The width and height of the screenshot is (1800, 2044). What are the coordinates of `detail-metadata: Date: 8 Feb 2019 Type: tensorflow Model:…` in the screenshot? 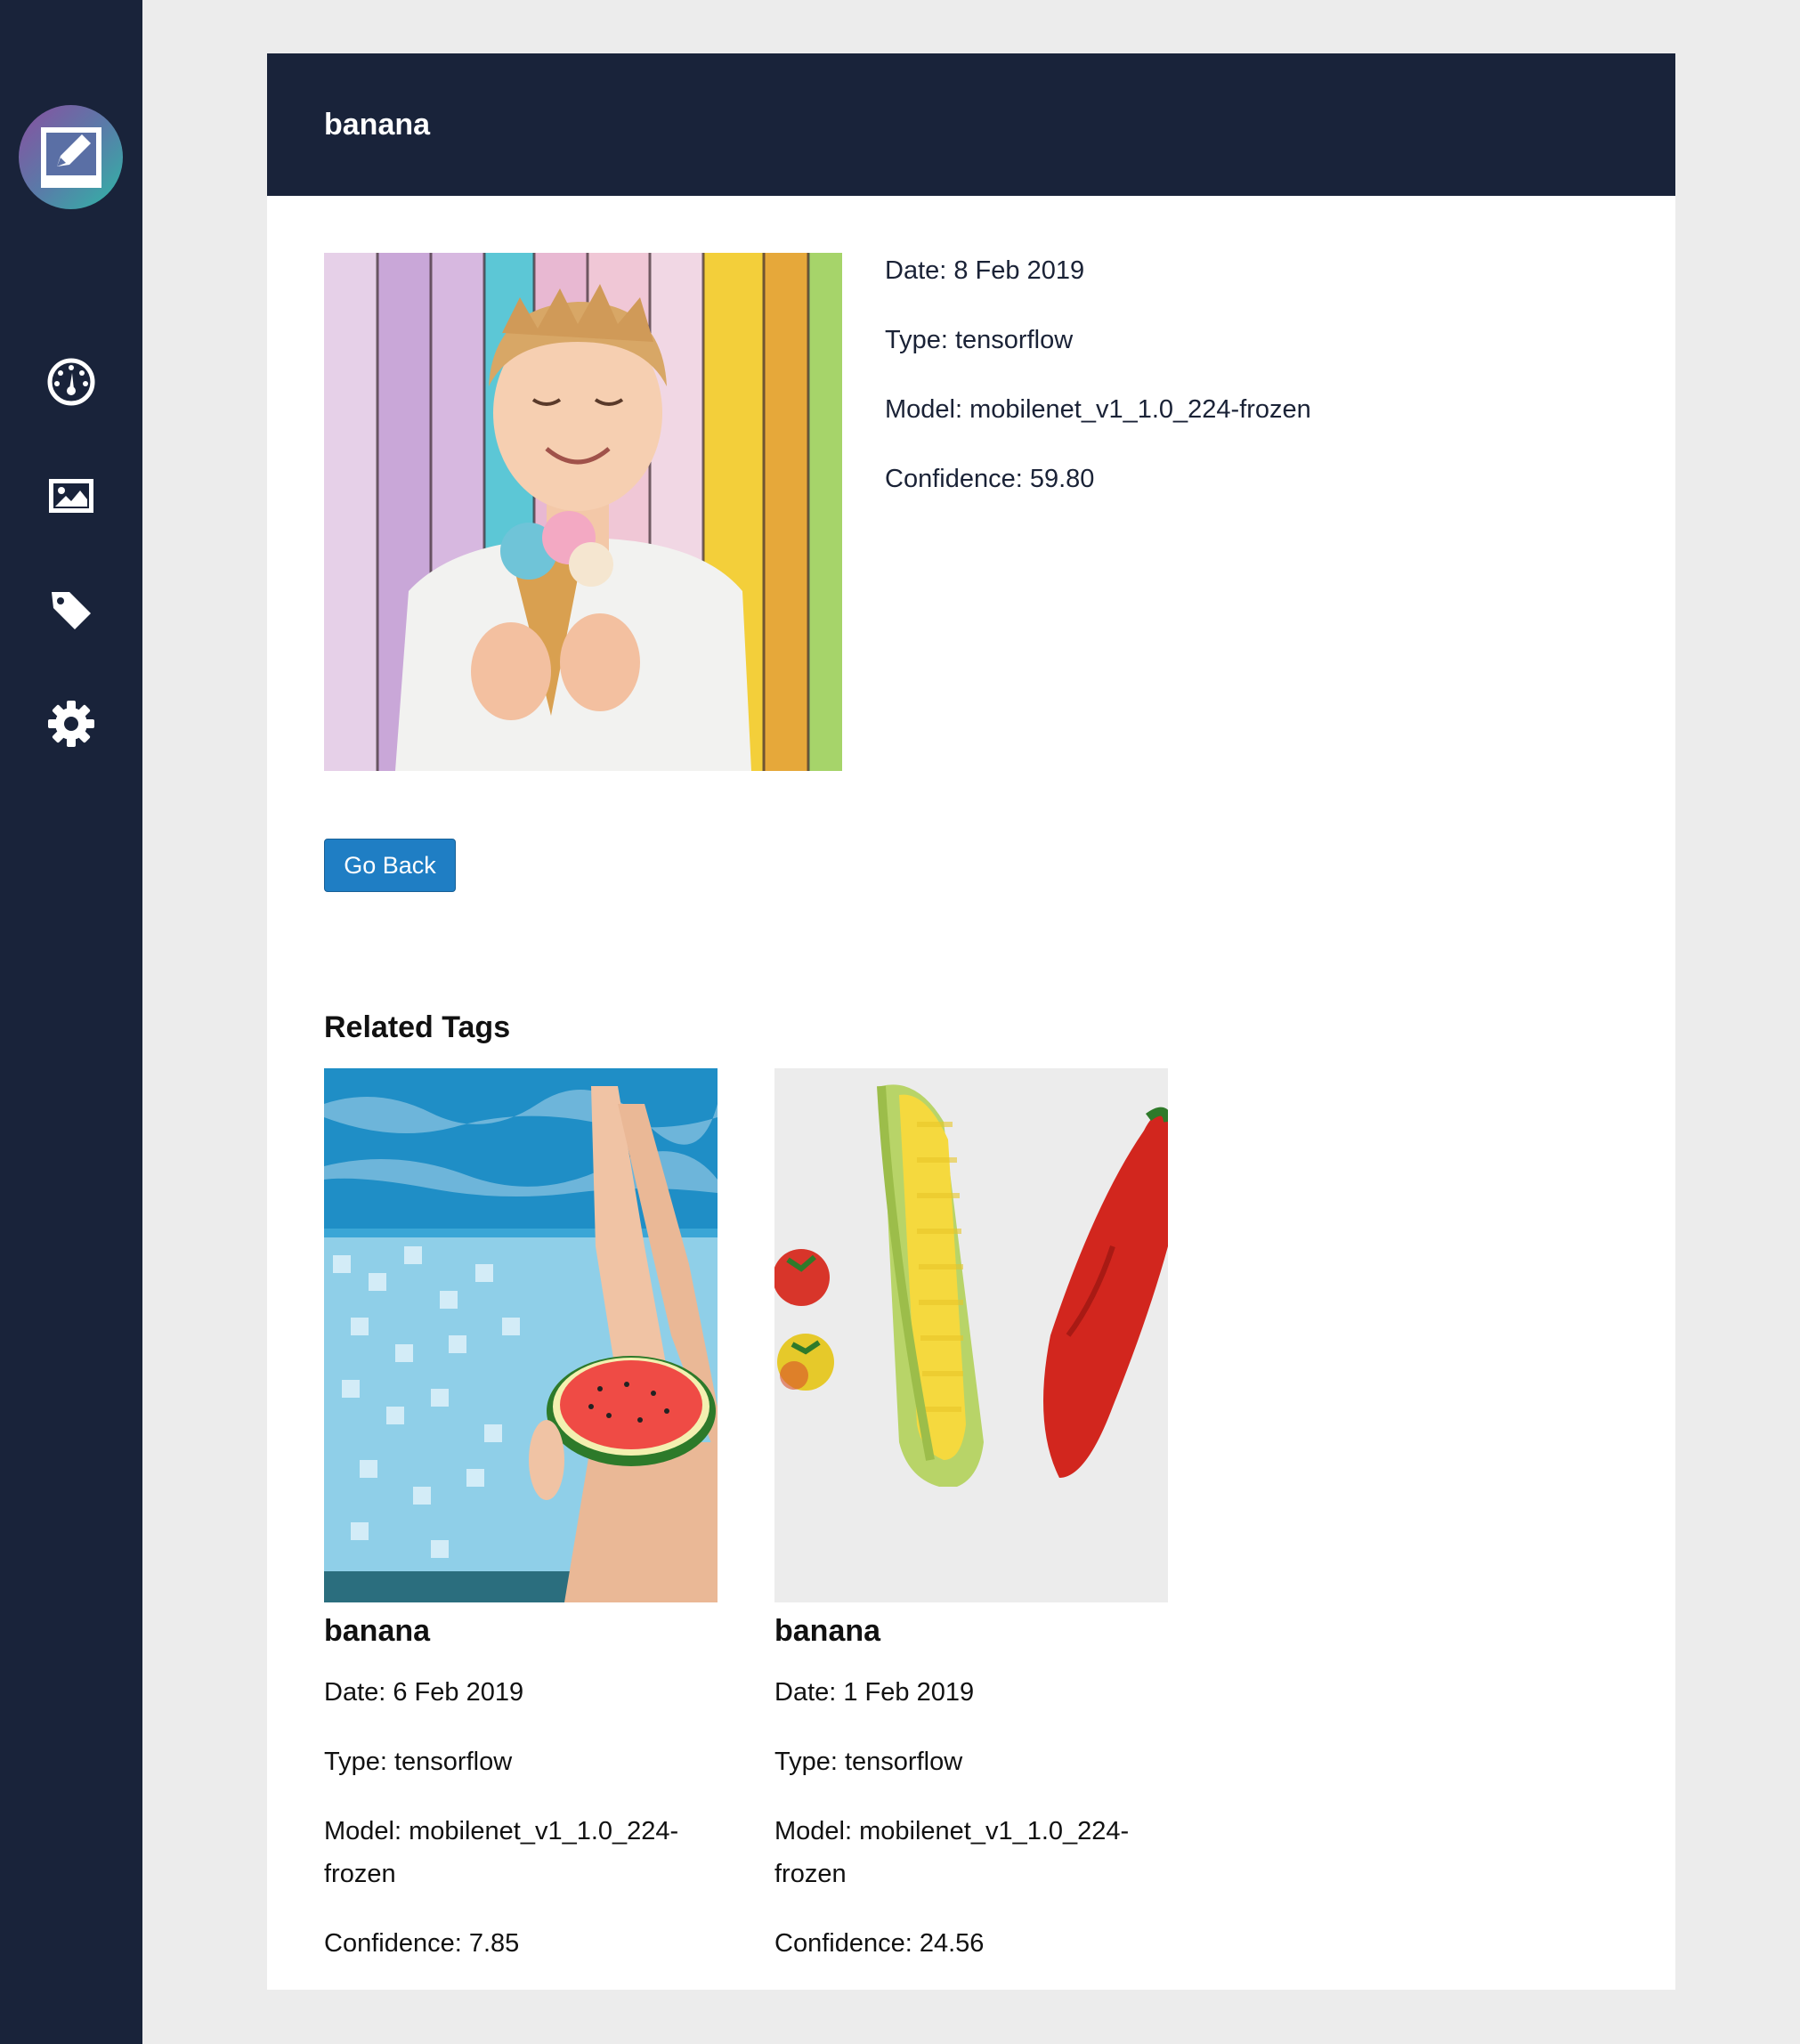 It's located at (1098, 392).